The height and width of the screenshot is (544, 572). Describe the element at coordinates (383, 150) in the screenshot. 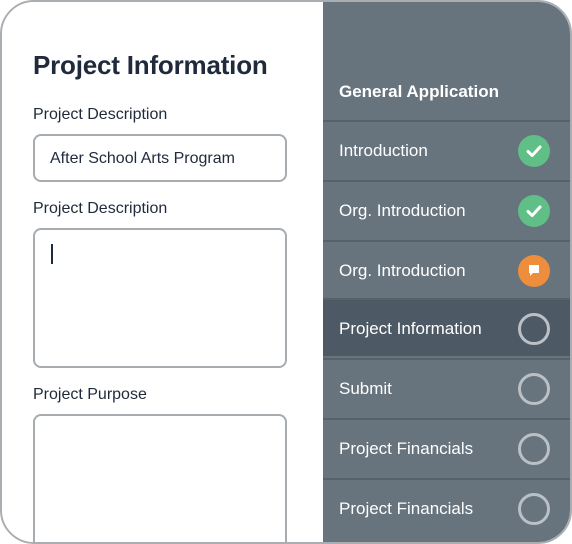

I see `sidebar-item-label: Introduction` at that location.